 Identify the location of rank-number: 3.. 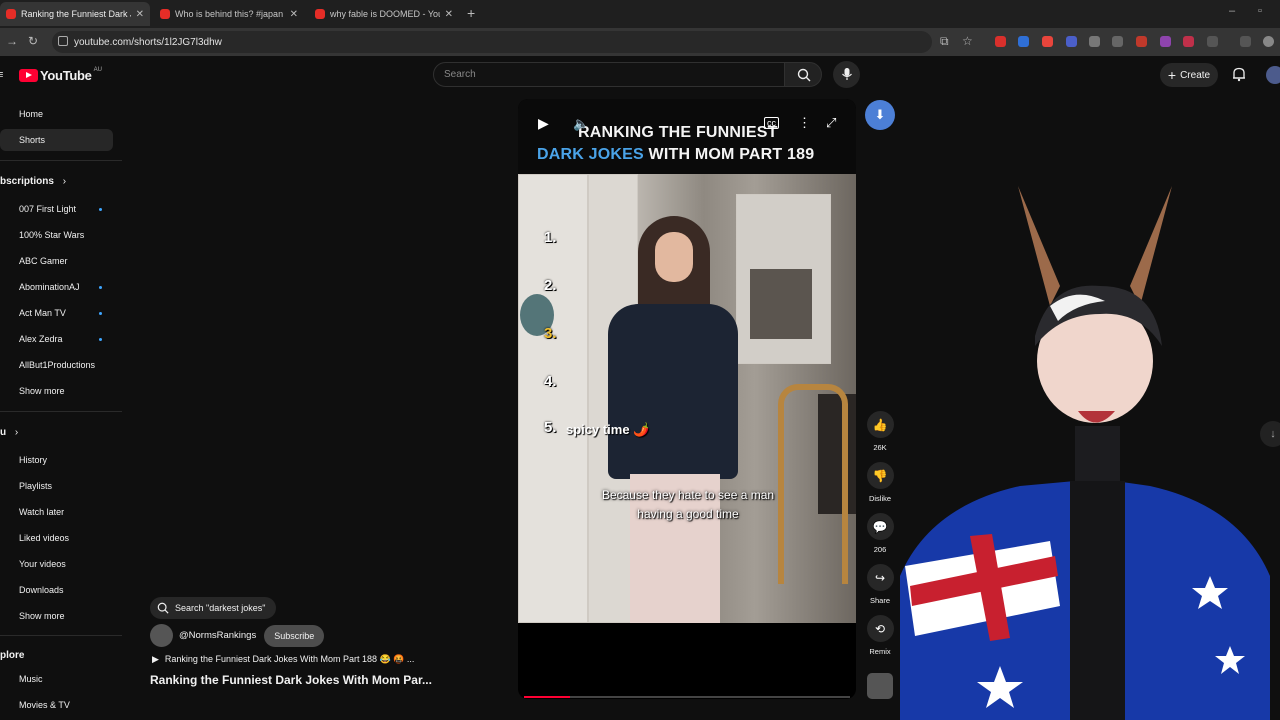
(550, 333).